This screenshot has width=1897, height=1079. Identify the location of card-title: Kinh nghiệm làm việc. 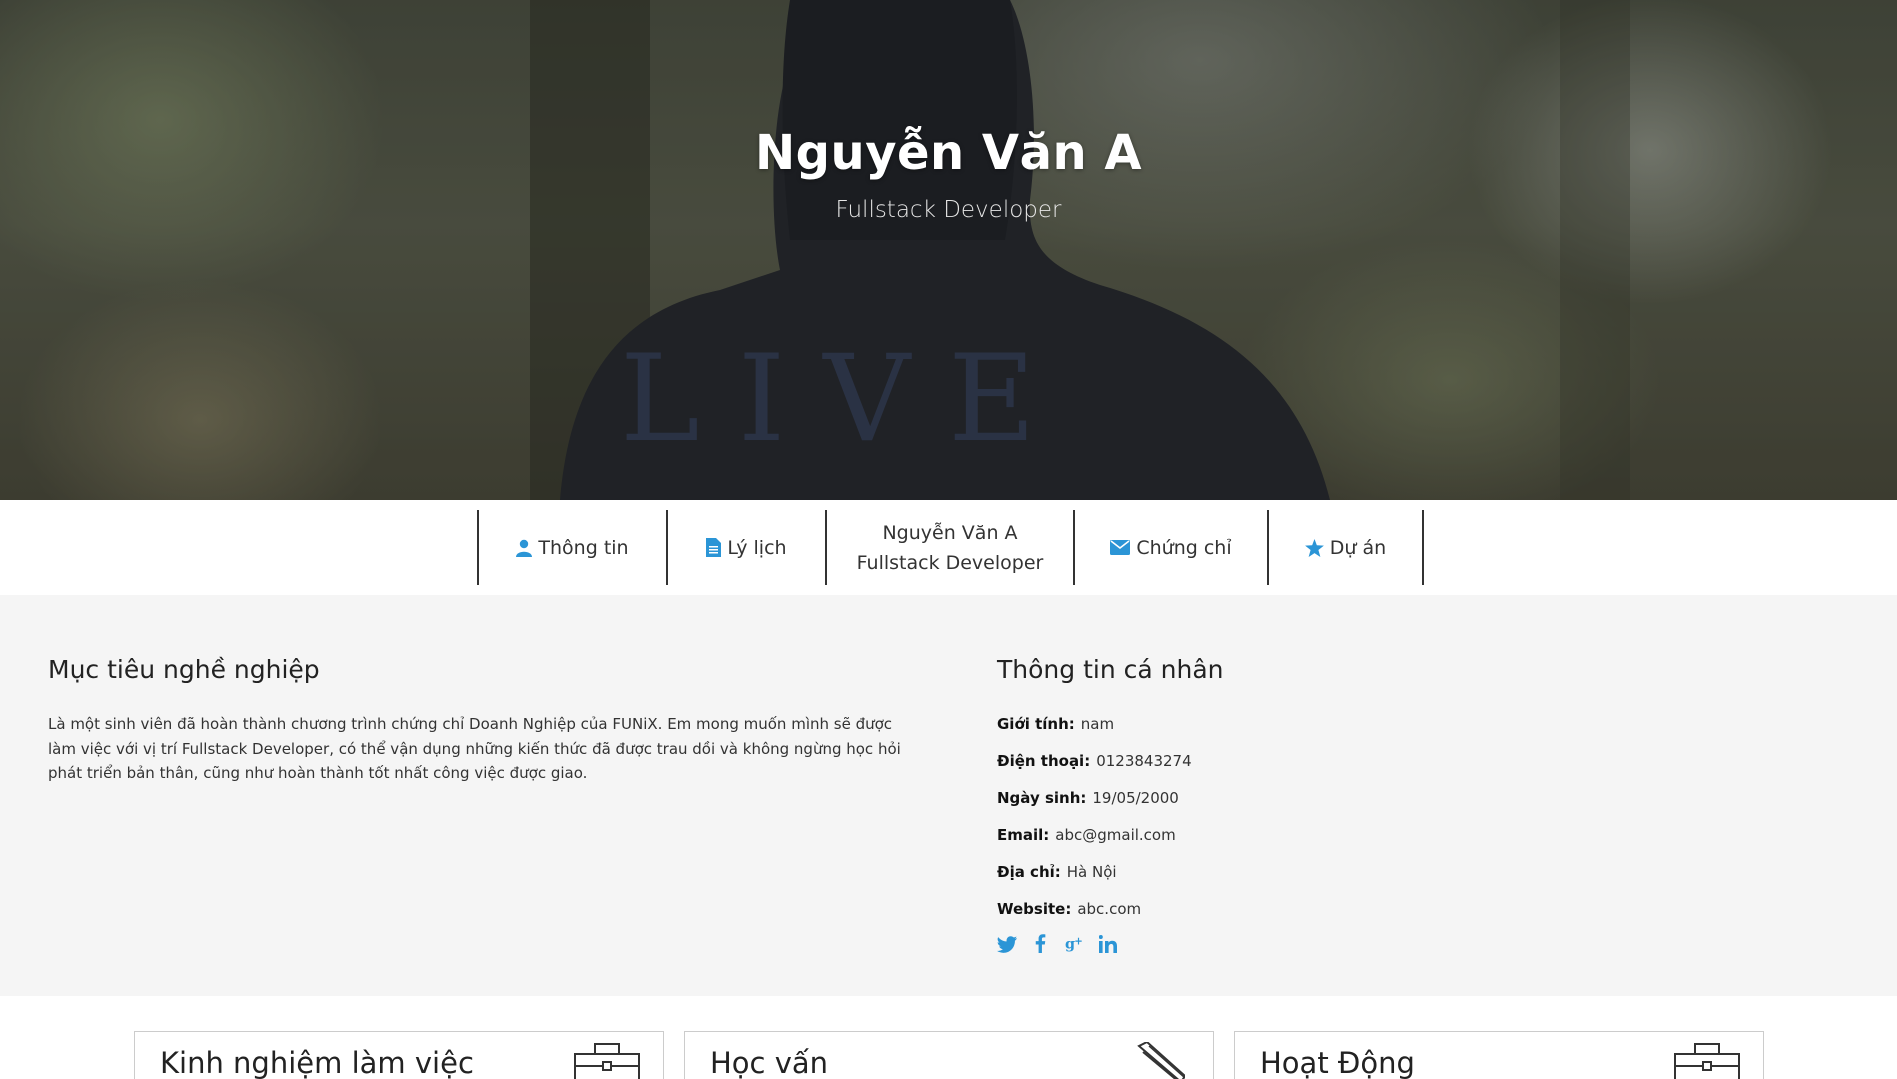
(317, 1062).